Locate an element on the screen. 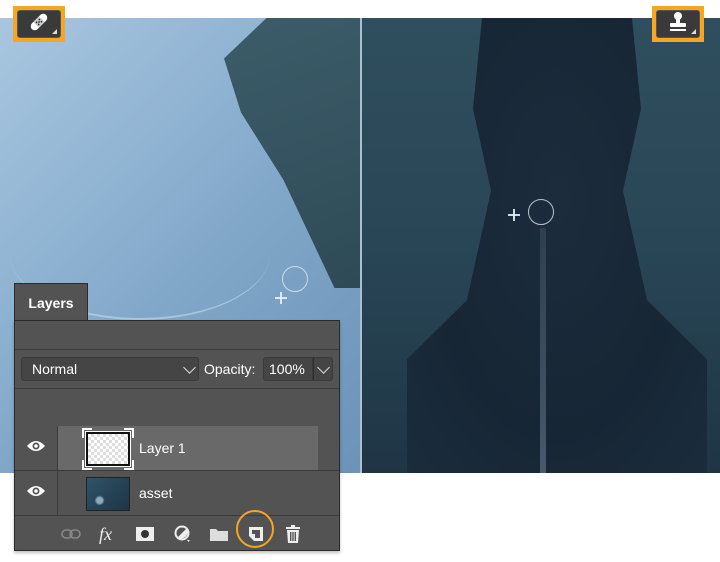 The height and width of the screenshot is (562, 720). tab-layers: Layers is located at coordinates (51, 302).